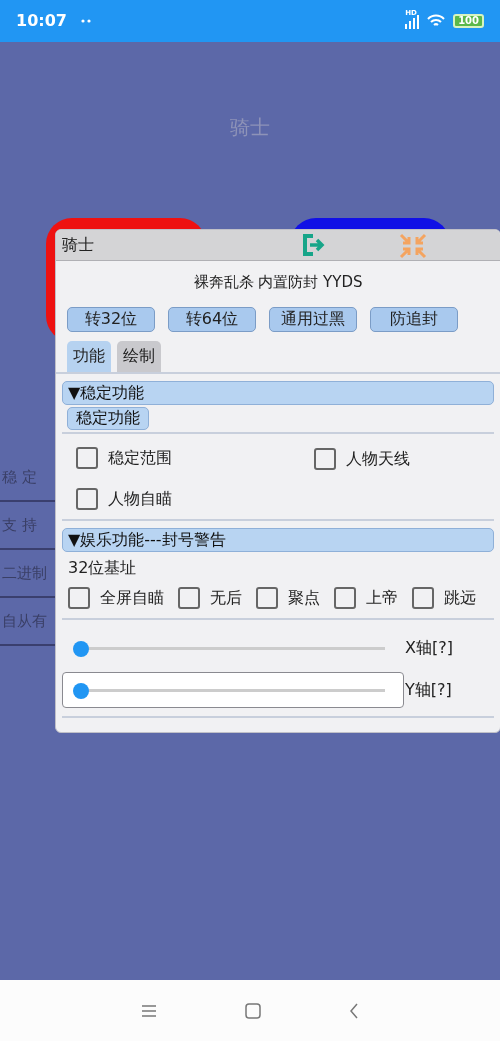  I want to click on toolbar-button: 转32位, so click(111, 319).